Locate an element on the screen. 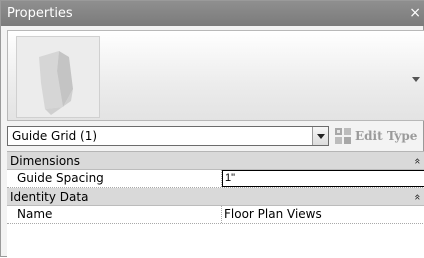 This screenshot has height=258, width=424. category-label: Dimensions is located at coordinates (45, 161).